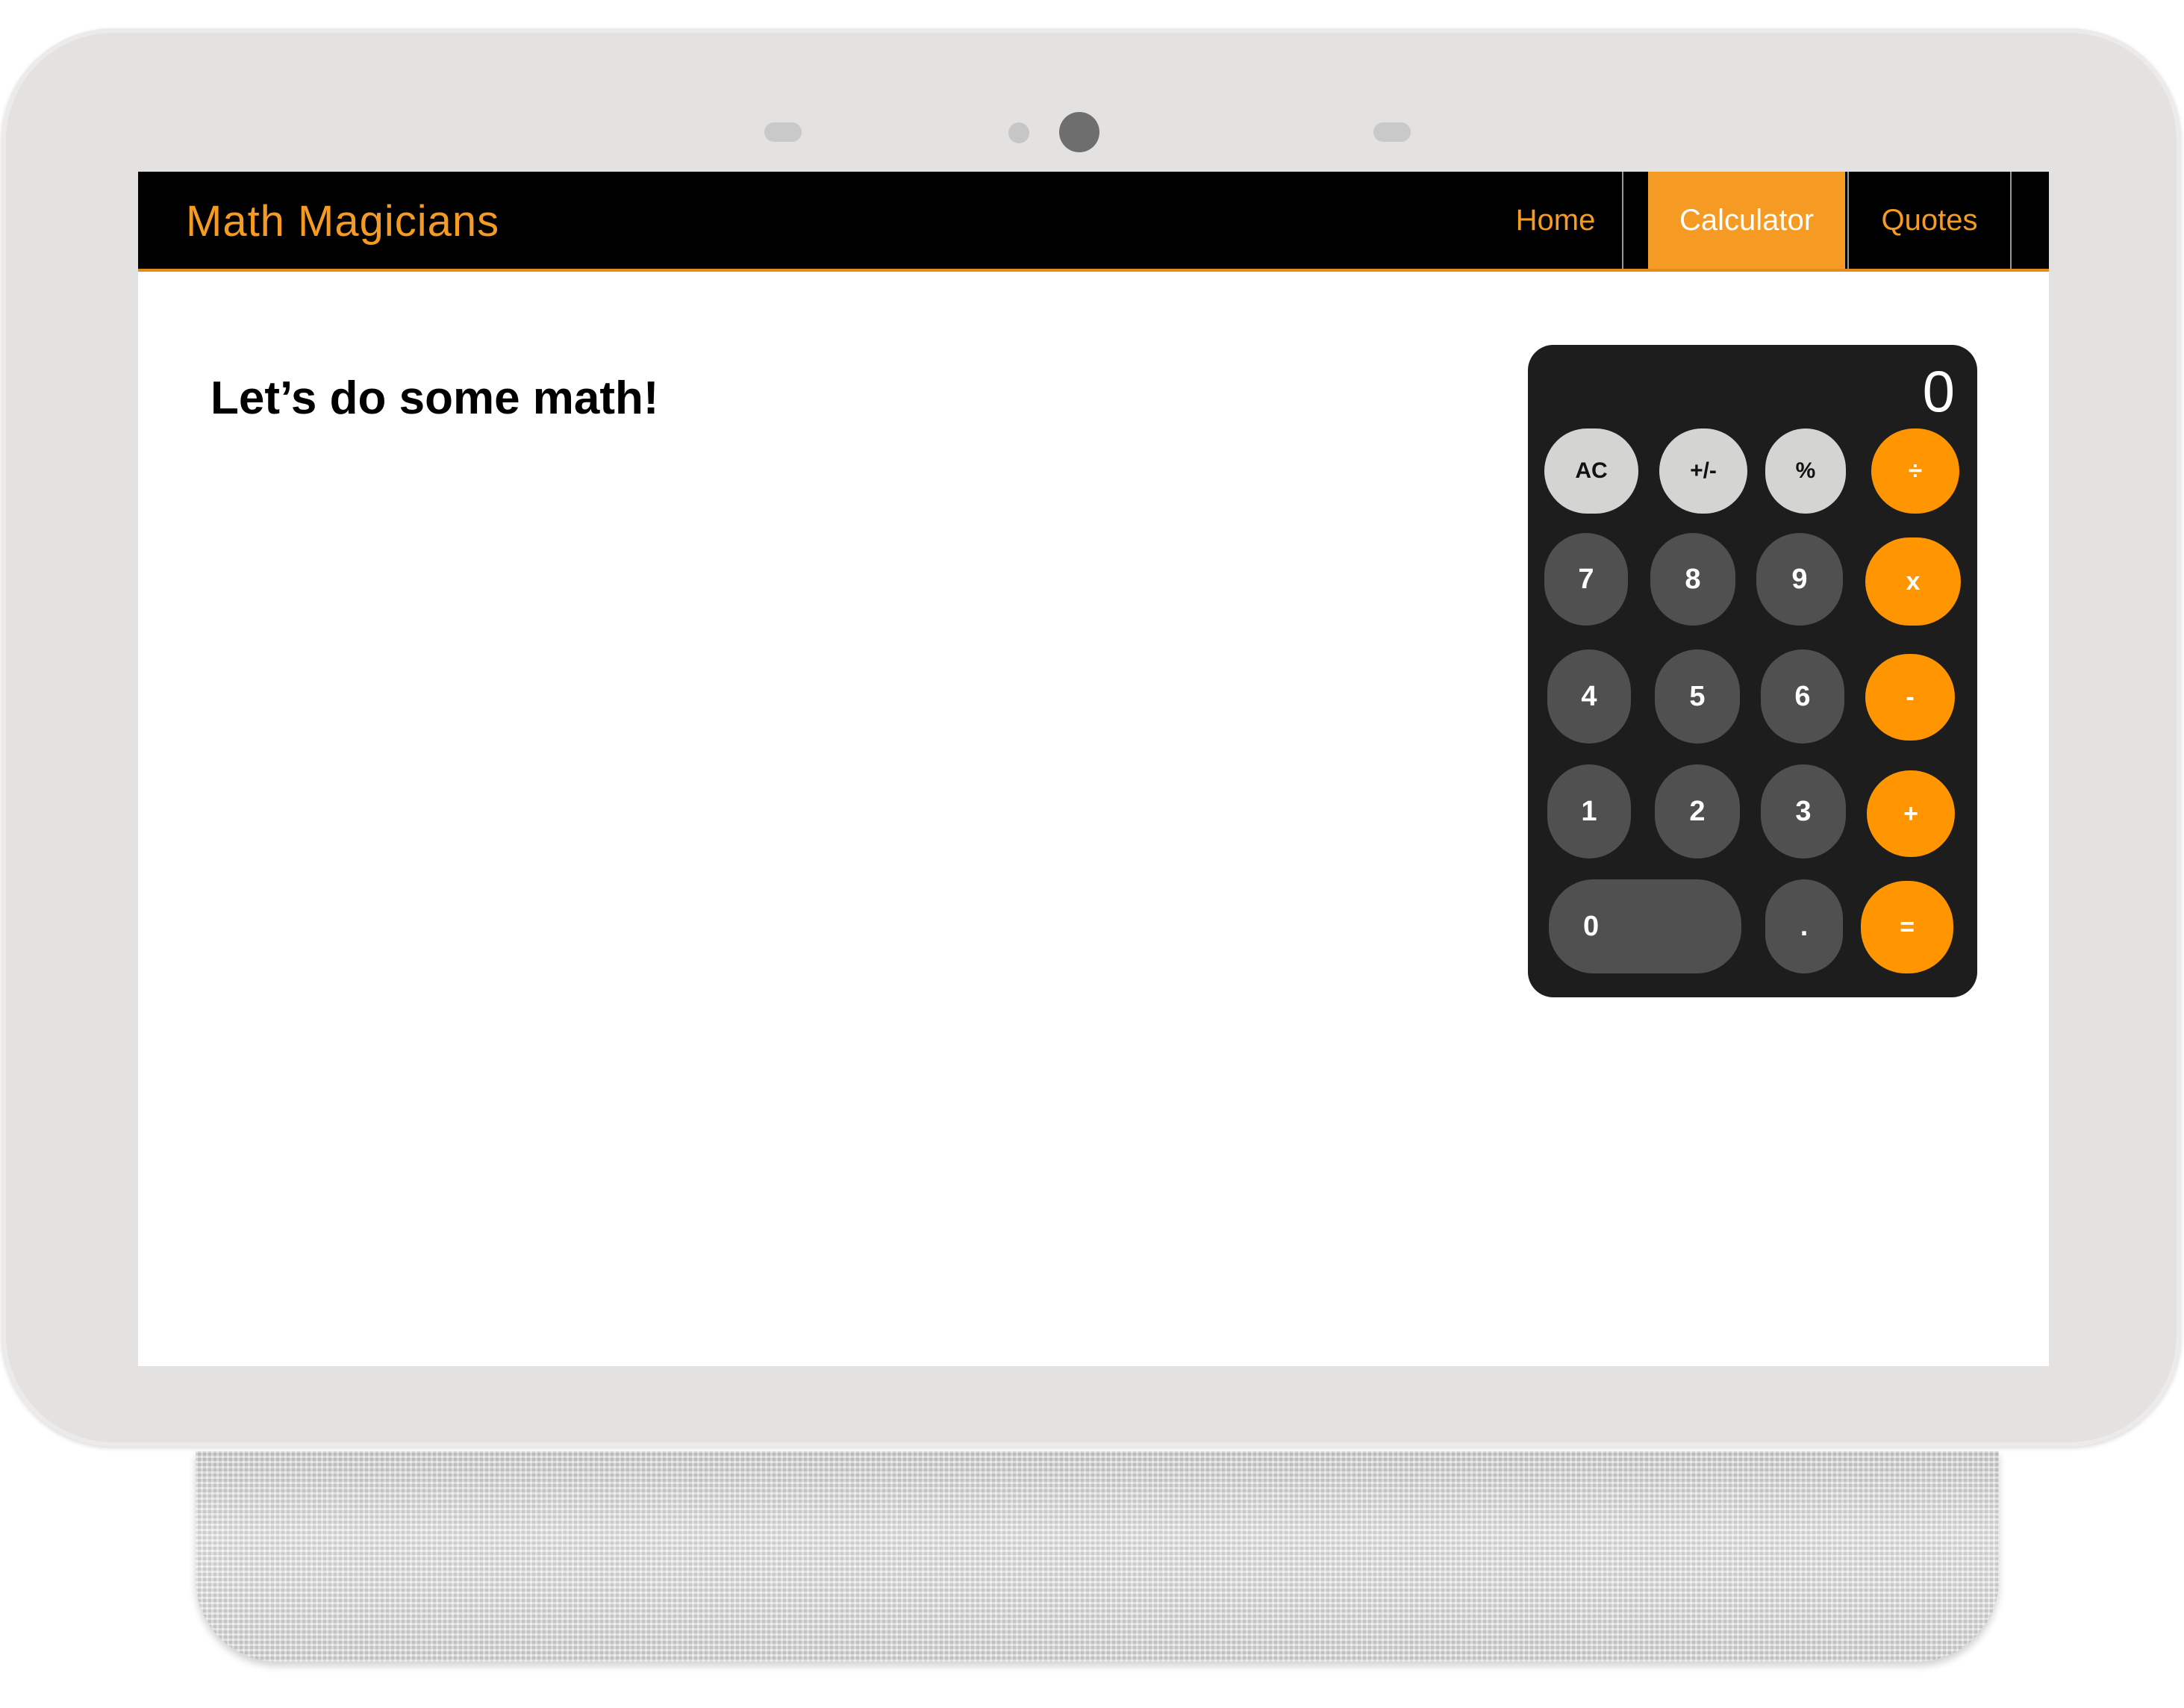 The width and height of the screenshot is (2184, 1708). Describe the element at coordinates (1915, 471) in the screenshot. I see `divide-button: ÷` at that location.